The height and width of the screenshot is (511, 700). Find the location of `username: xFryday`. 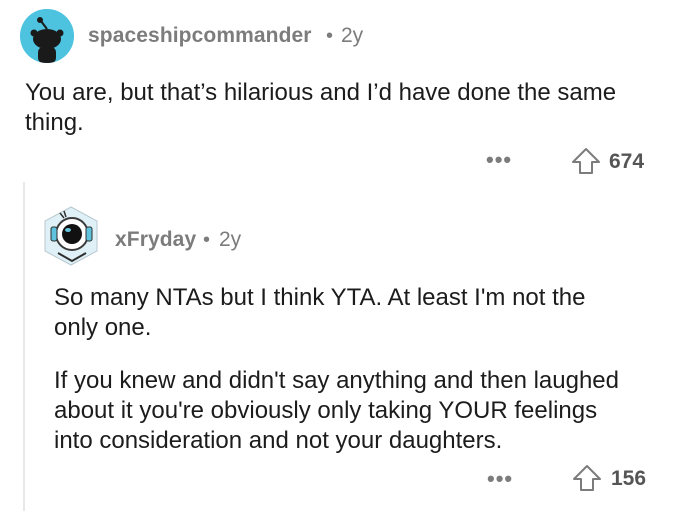

username: xFryday is located at coordinates (155, 240).